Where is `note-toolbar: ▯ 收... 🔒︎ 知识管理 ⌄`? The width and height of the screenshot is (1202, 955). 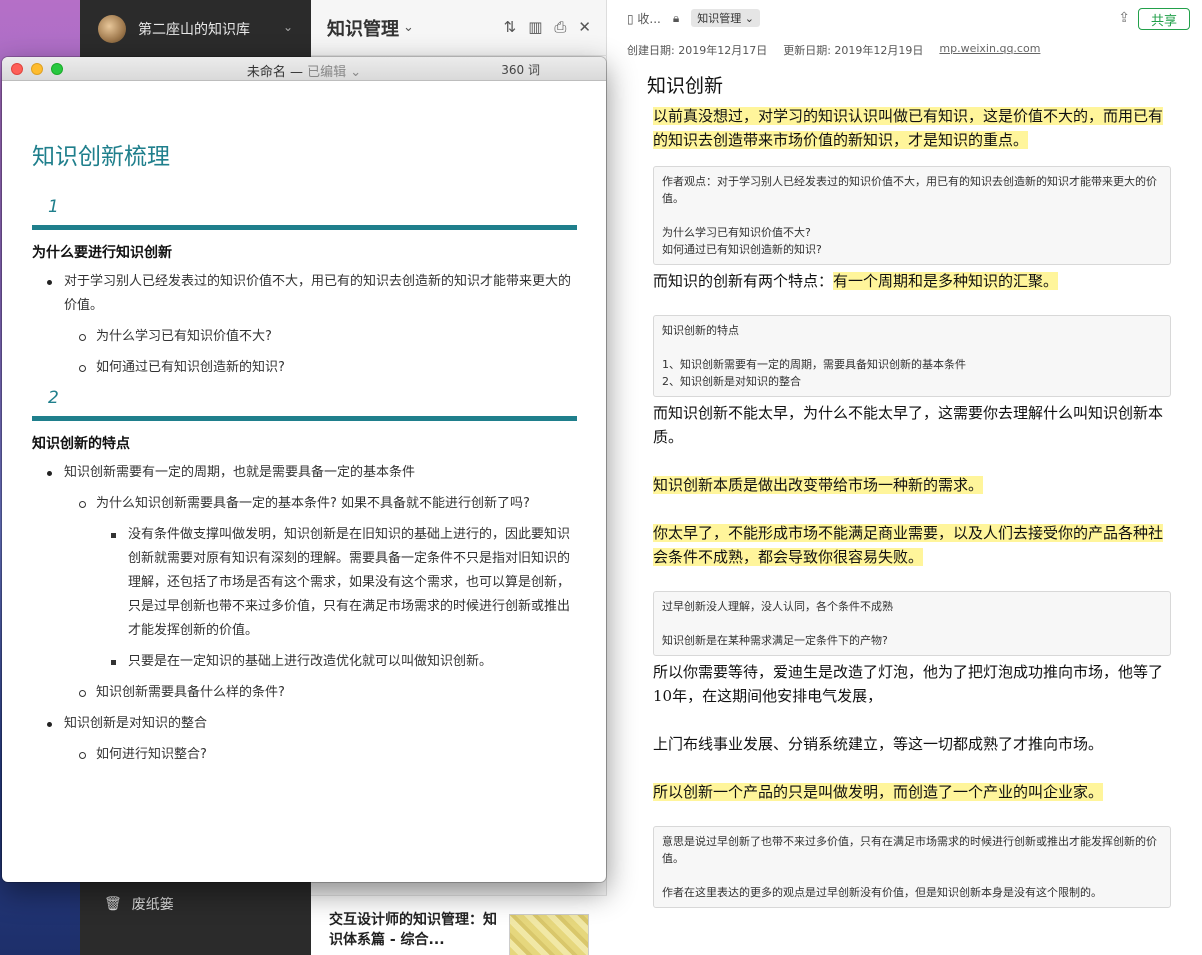
note-toolbar: ▯ 收... 🔒︎ 知识管理 ⌄ is located at coordinates (904, 18).